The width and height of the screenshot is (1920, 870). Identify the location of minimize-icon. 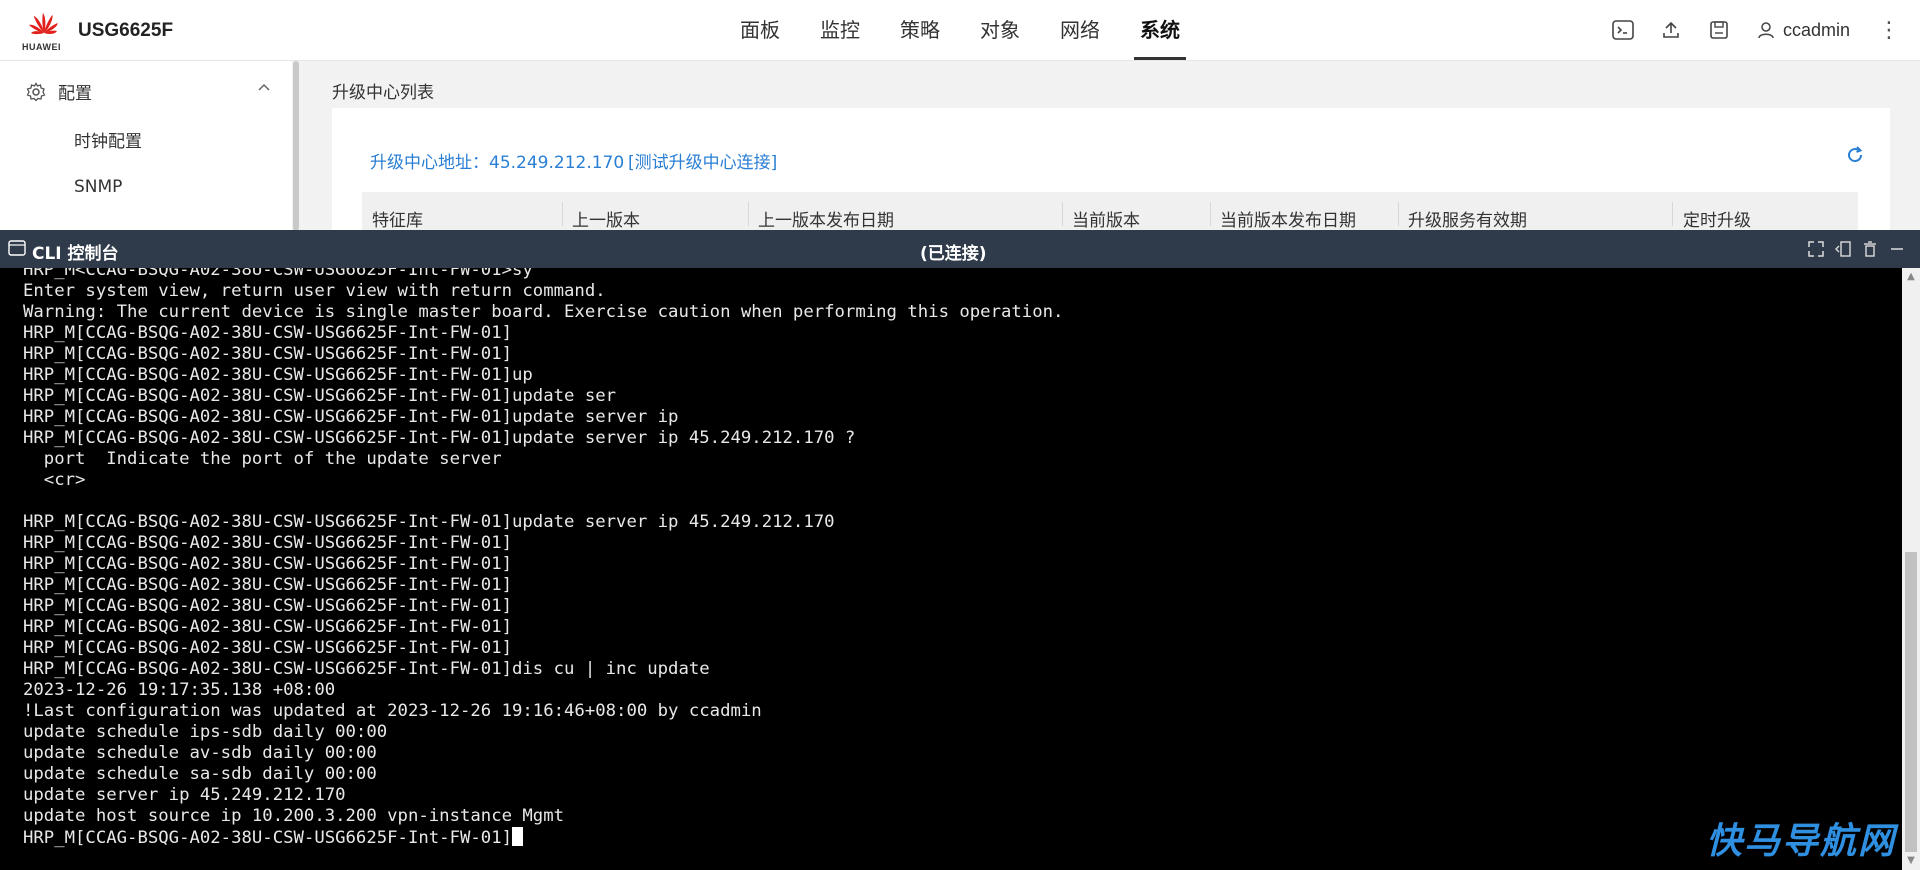
(1897, 249).